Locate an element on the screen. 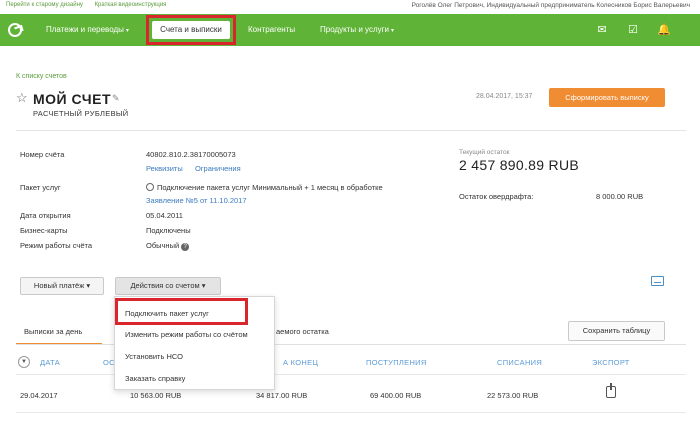  overdraft-label: Остаток овердрафта: is located at coordinates (496, 196).